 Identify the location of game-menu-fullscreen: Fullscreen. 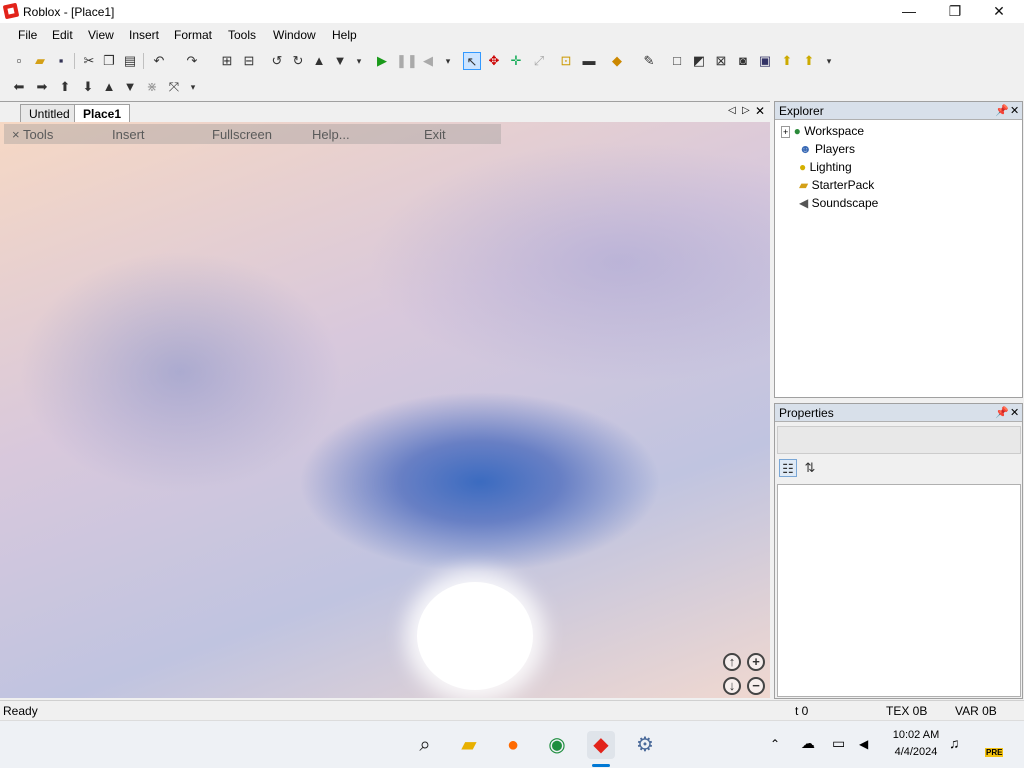
(242, 134).